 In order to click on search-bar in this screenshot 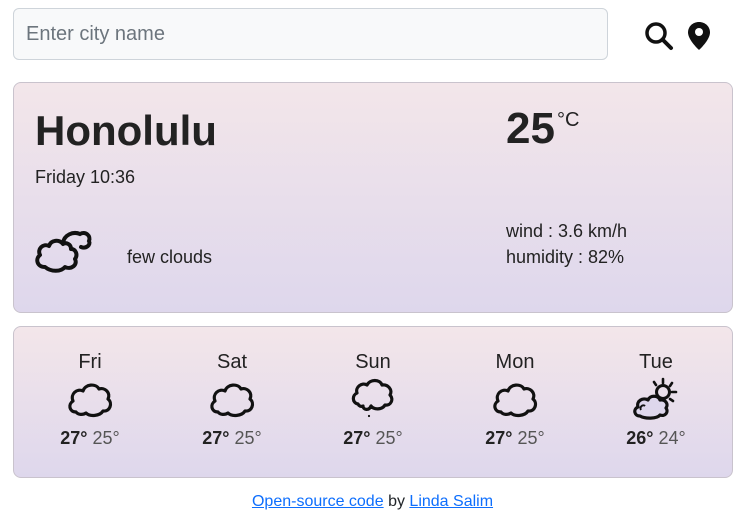, I will do `click(373, 34)`.